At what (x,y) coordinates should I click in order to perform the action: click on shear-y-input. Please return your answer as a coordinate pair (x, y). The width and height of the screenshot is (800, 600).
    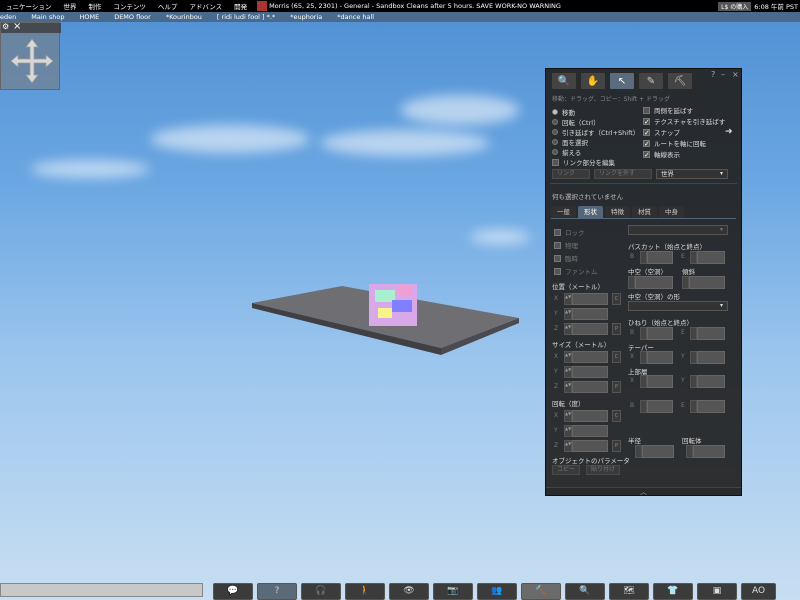
    Looking at the image, I should click on (711, 381).